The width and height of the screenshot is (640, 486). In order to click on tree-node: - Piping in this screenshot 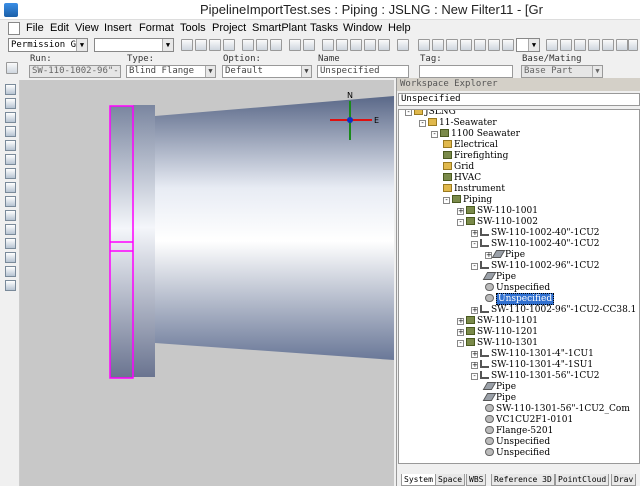, I will do `click(467, 200)`.